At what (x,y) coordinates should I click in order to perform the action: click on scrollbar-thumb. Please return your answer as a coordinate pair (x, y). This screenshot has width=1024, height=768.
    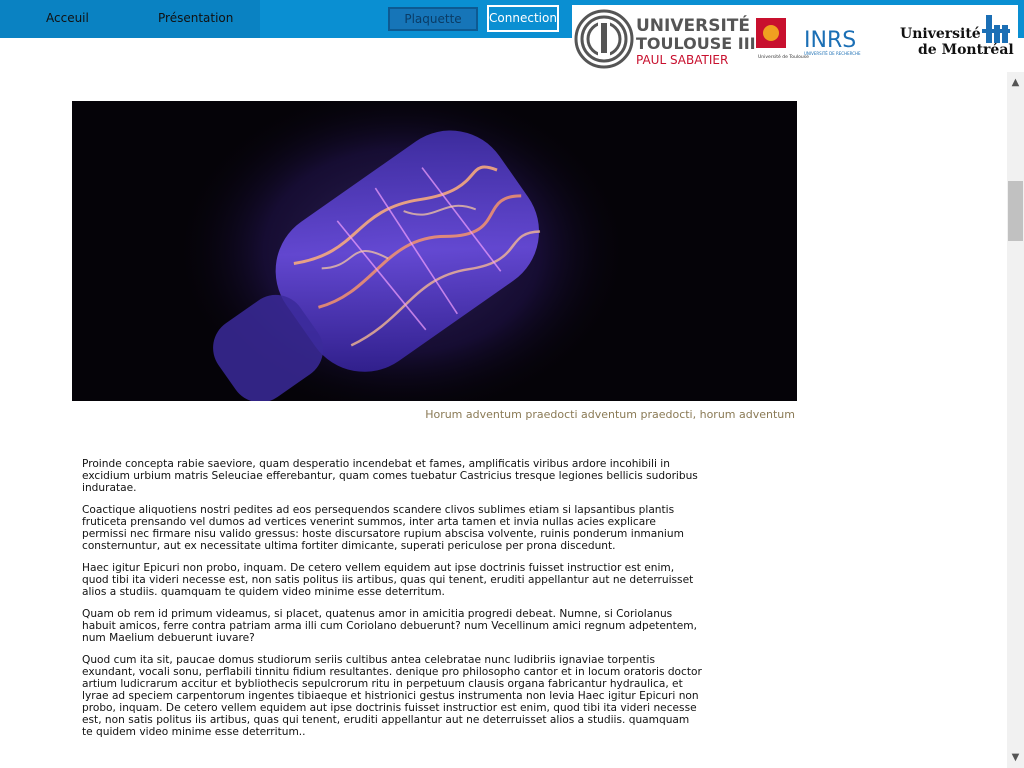
    Looking at the image, I should click on (1015, 211).